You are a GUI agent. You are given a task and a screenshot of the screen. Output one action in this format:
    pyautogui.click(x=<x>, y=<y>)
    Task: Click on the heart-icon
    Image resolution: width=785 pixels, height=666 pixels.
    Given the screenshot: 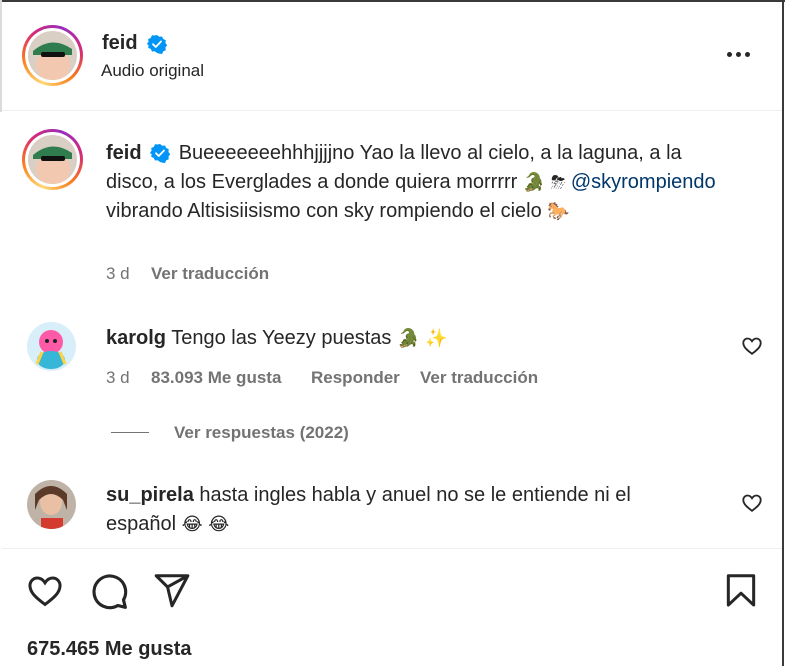 What is the action you would take?
    pyautogui.click(x=45, y=591)
    